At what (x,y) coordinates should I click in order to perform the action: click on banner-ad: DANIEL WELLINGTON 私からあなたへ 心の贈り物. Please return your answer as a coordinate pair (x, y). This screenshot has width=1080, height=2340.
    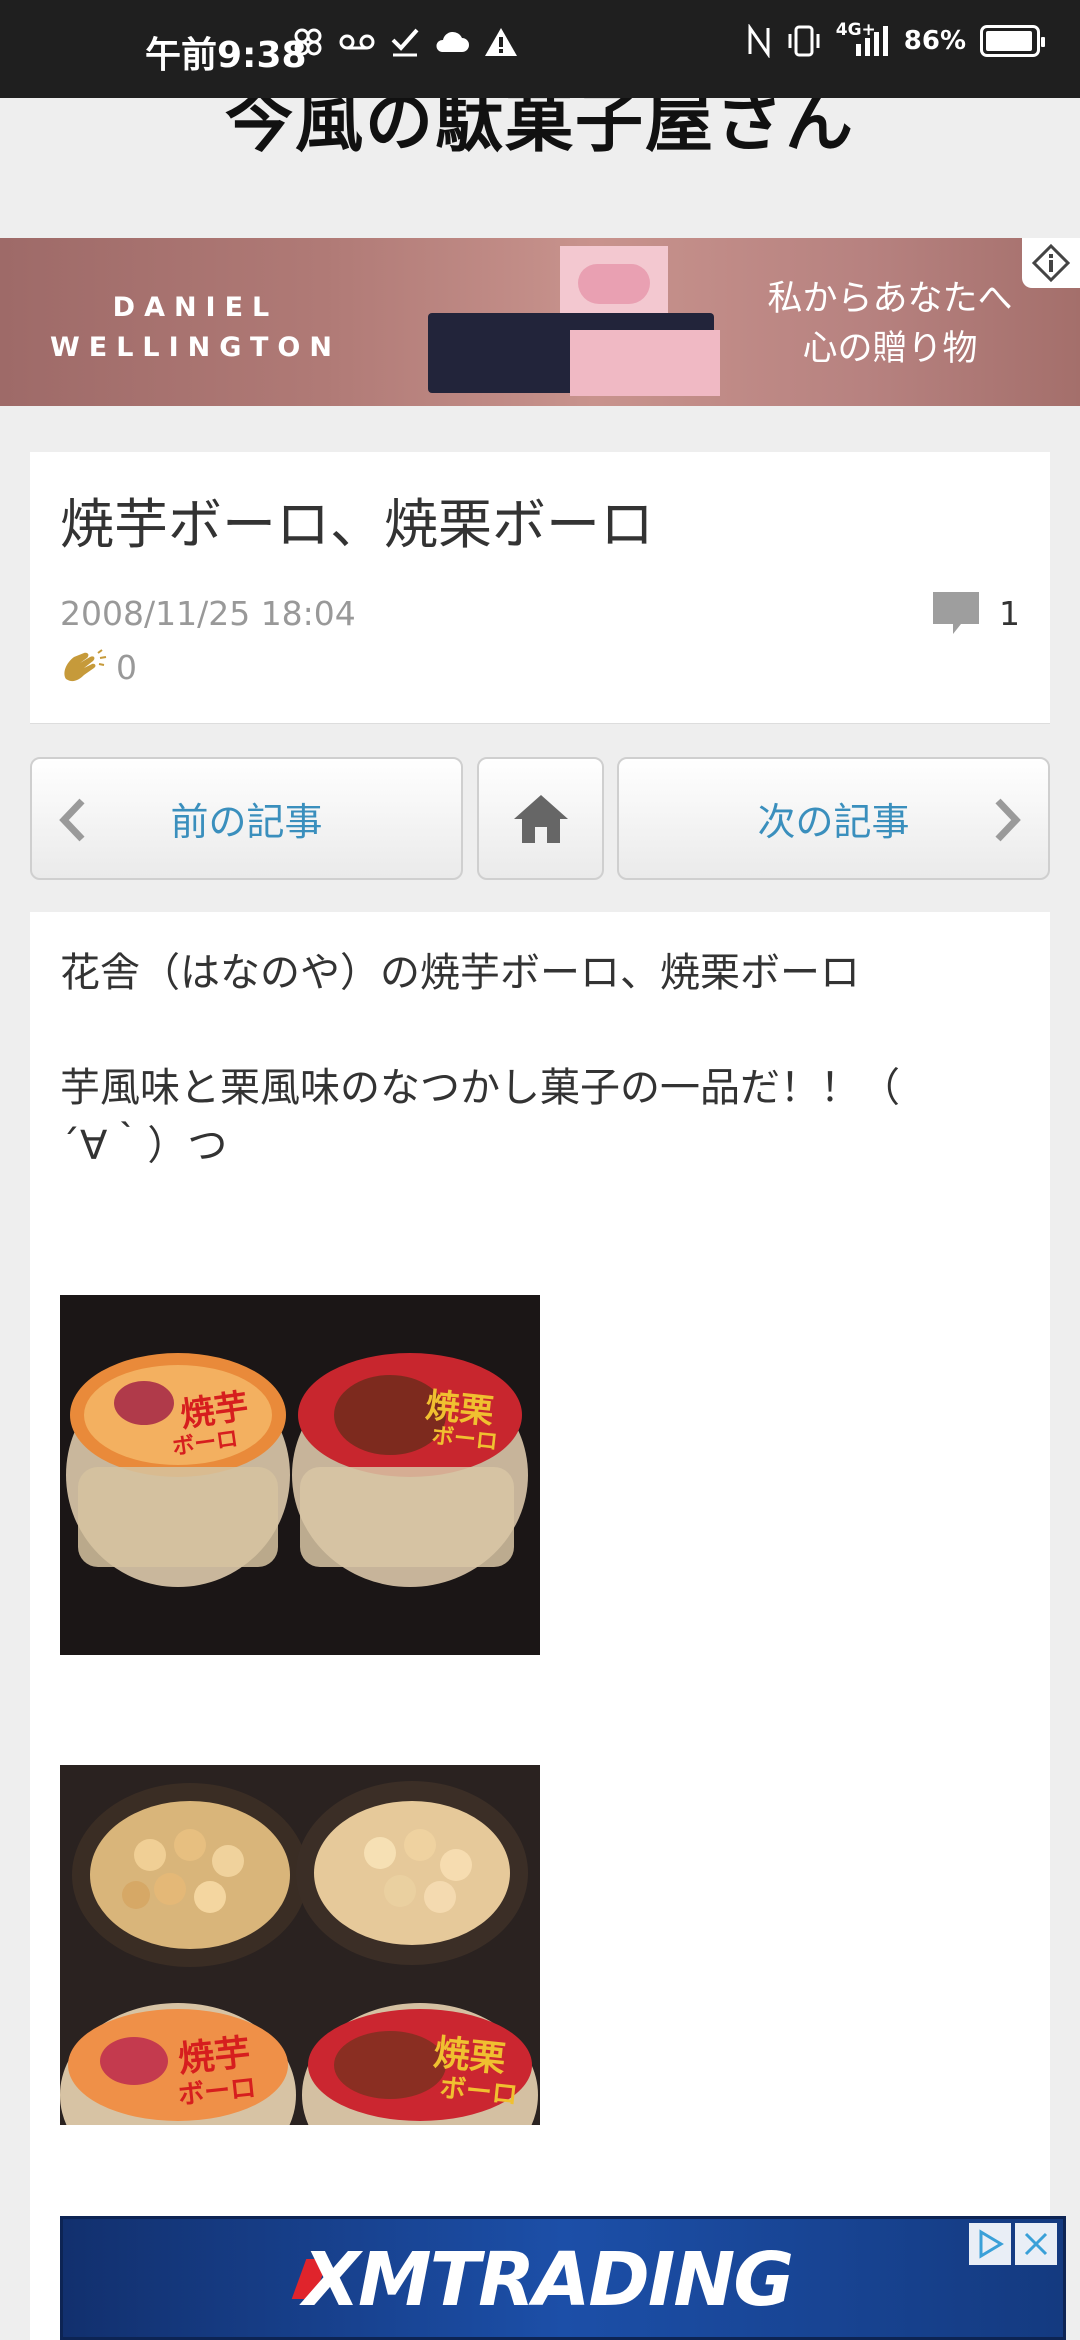
    Looking at the image, I should click on (540, 322).